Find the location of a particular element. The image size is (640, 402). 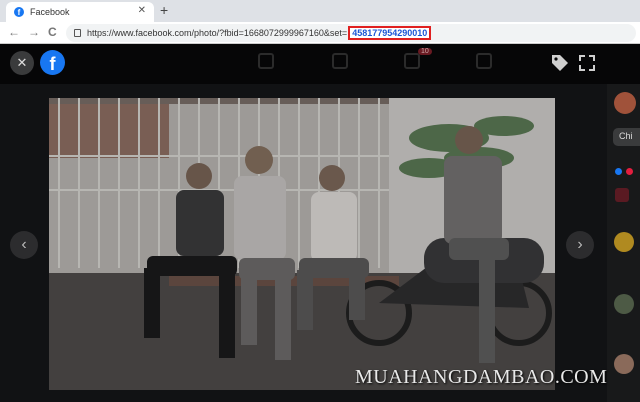

chevron-left-icon: ‹ is located at coordinates (24, 244).